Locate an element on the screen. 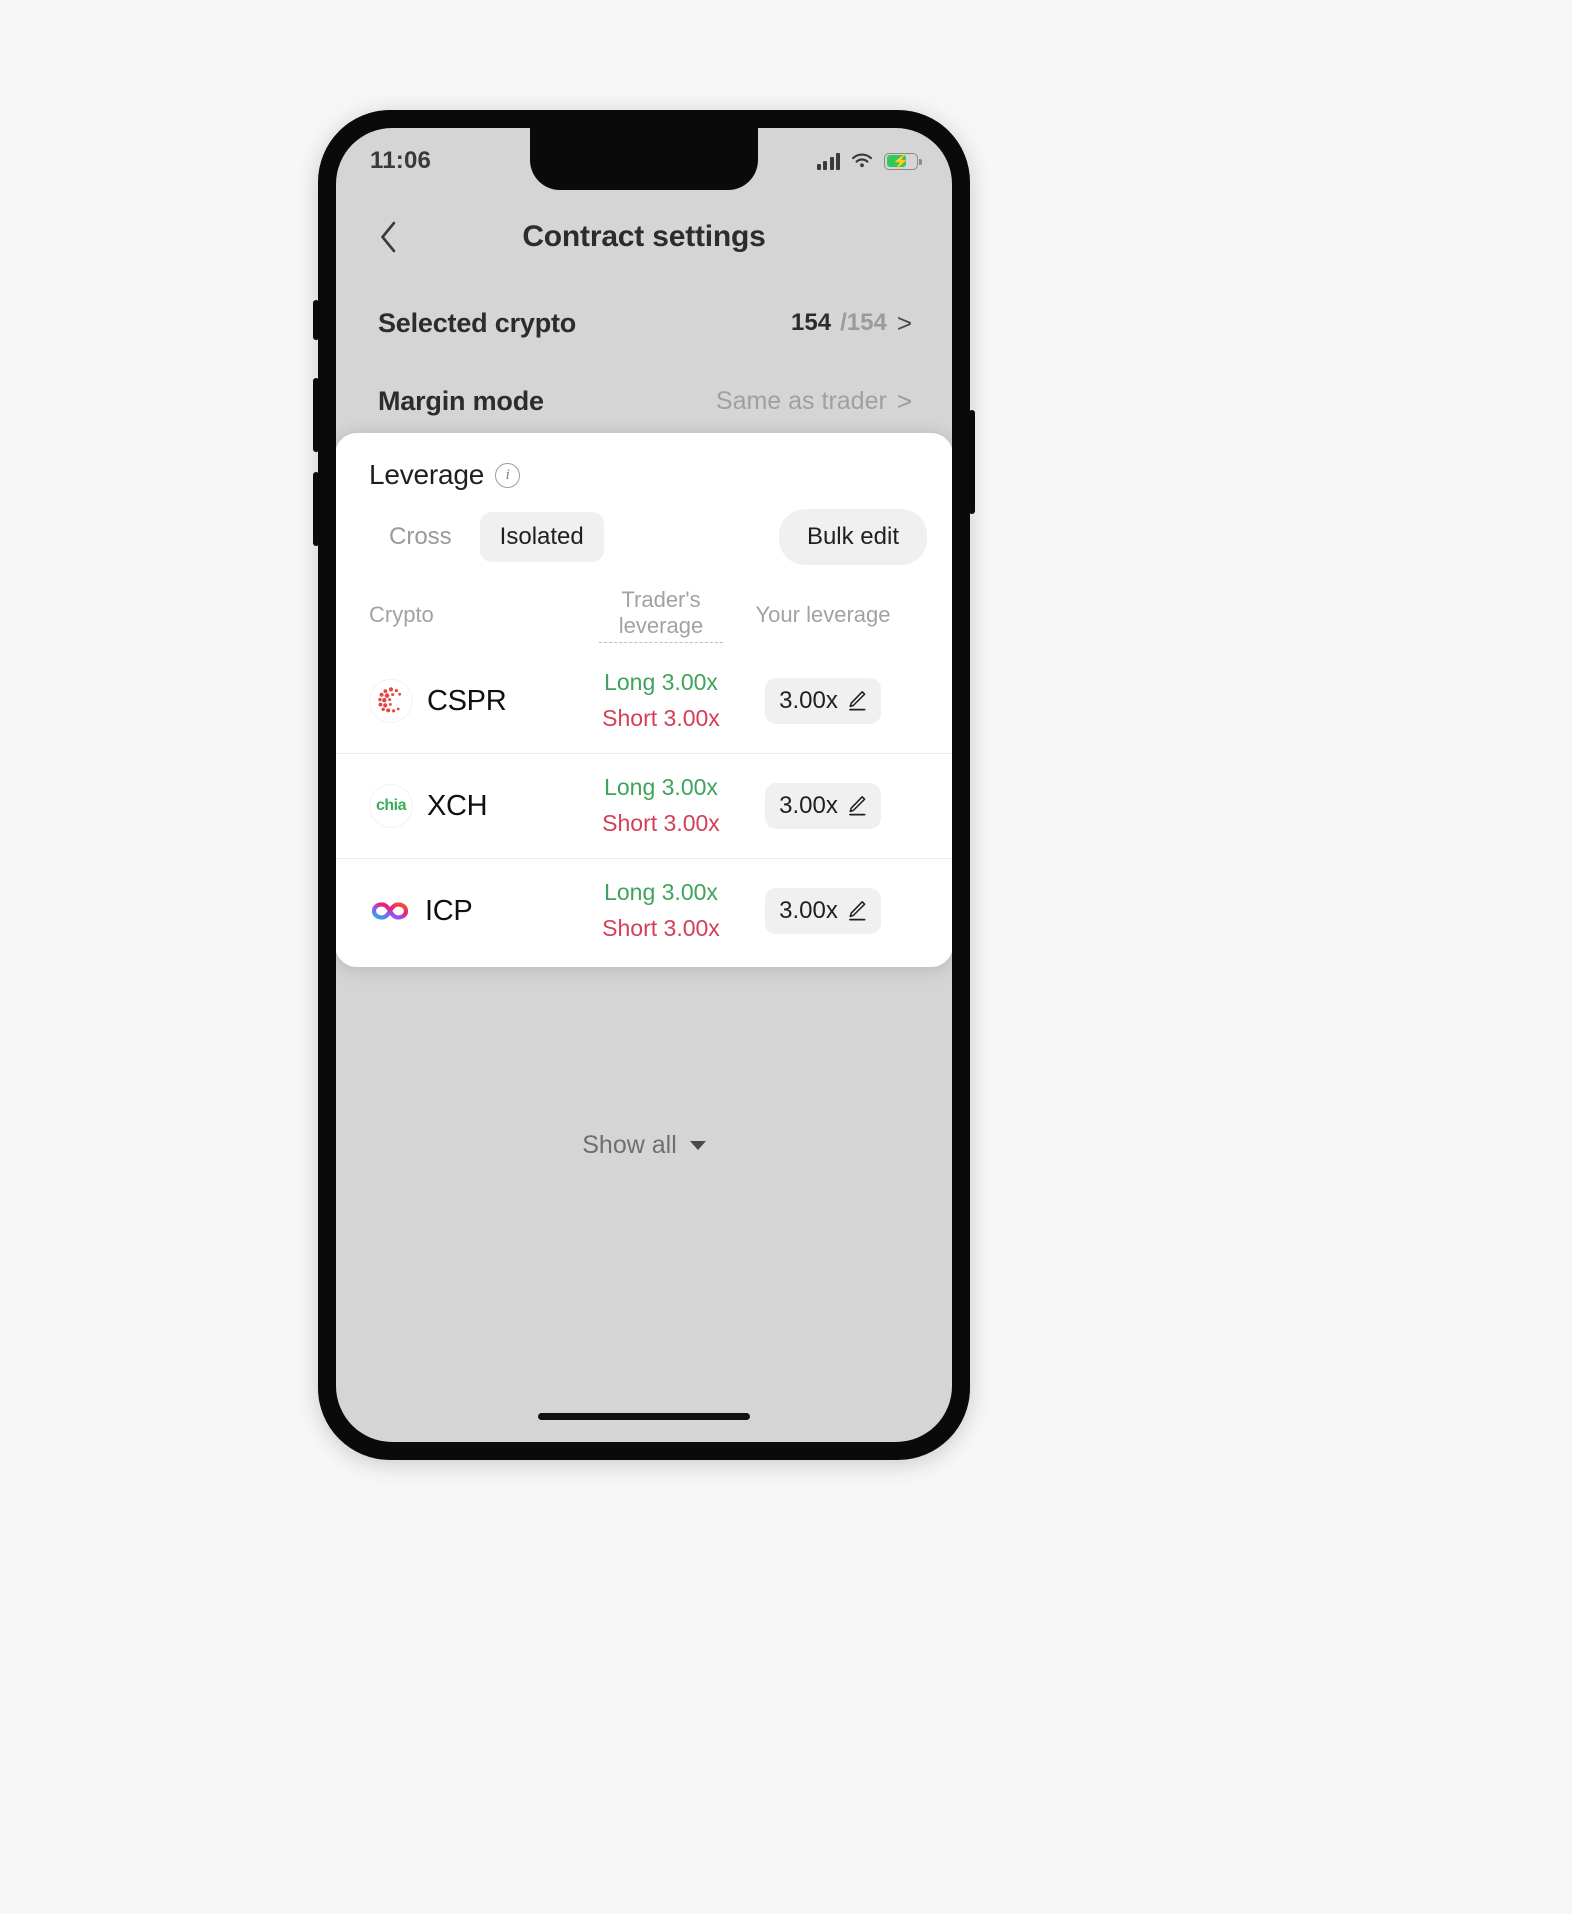 This screenshot has height=1914, width=1572. setting-value-margin-mode: Same as trader > is located at coordinates (814, 401).